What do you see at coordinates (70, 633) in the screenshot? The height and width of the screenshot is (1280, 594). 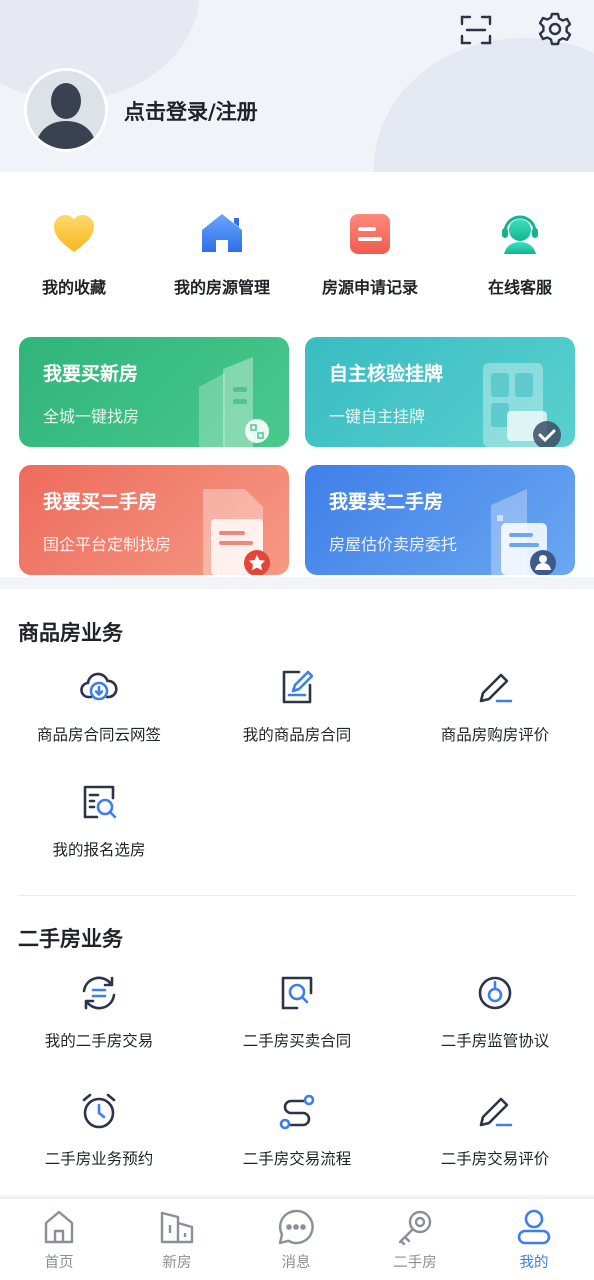 I see `section-title-commercial: 商品房业务` at bounding box center [70, 633].